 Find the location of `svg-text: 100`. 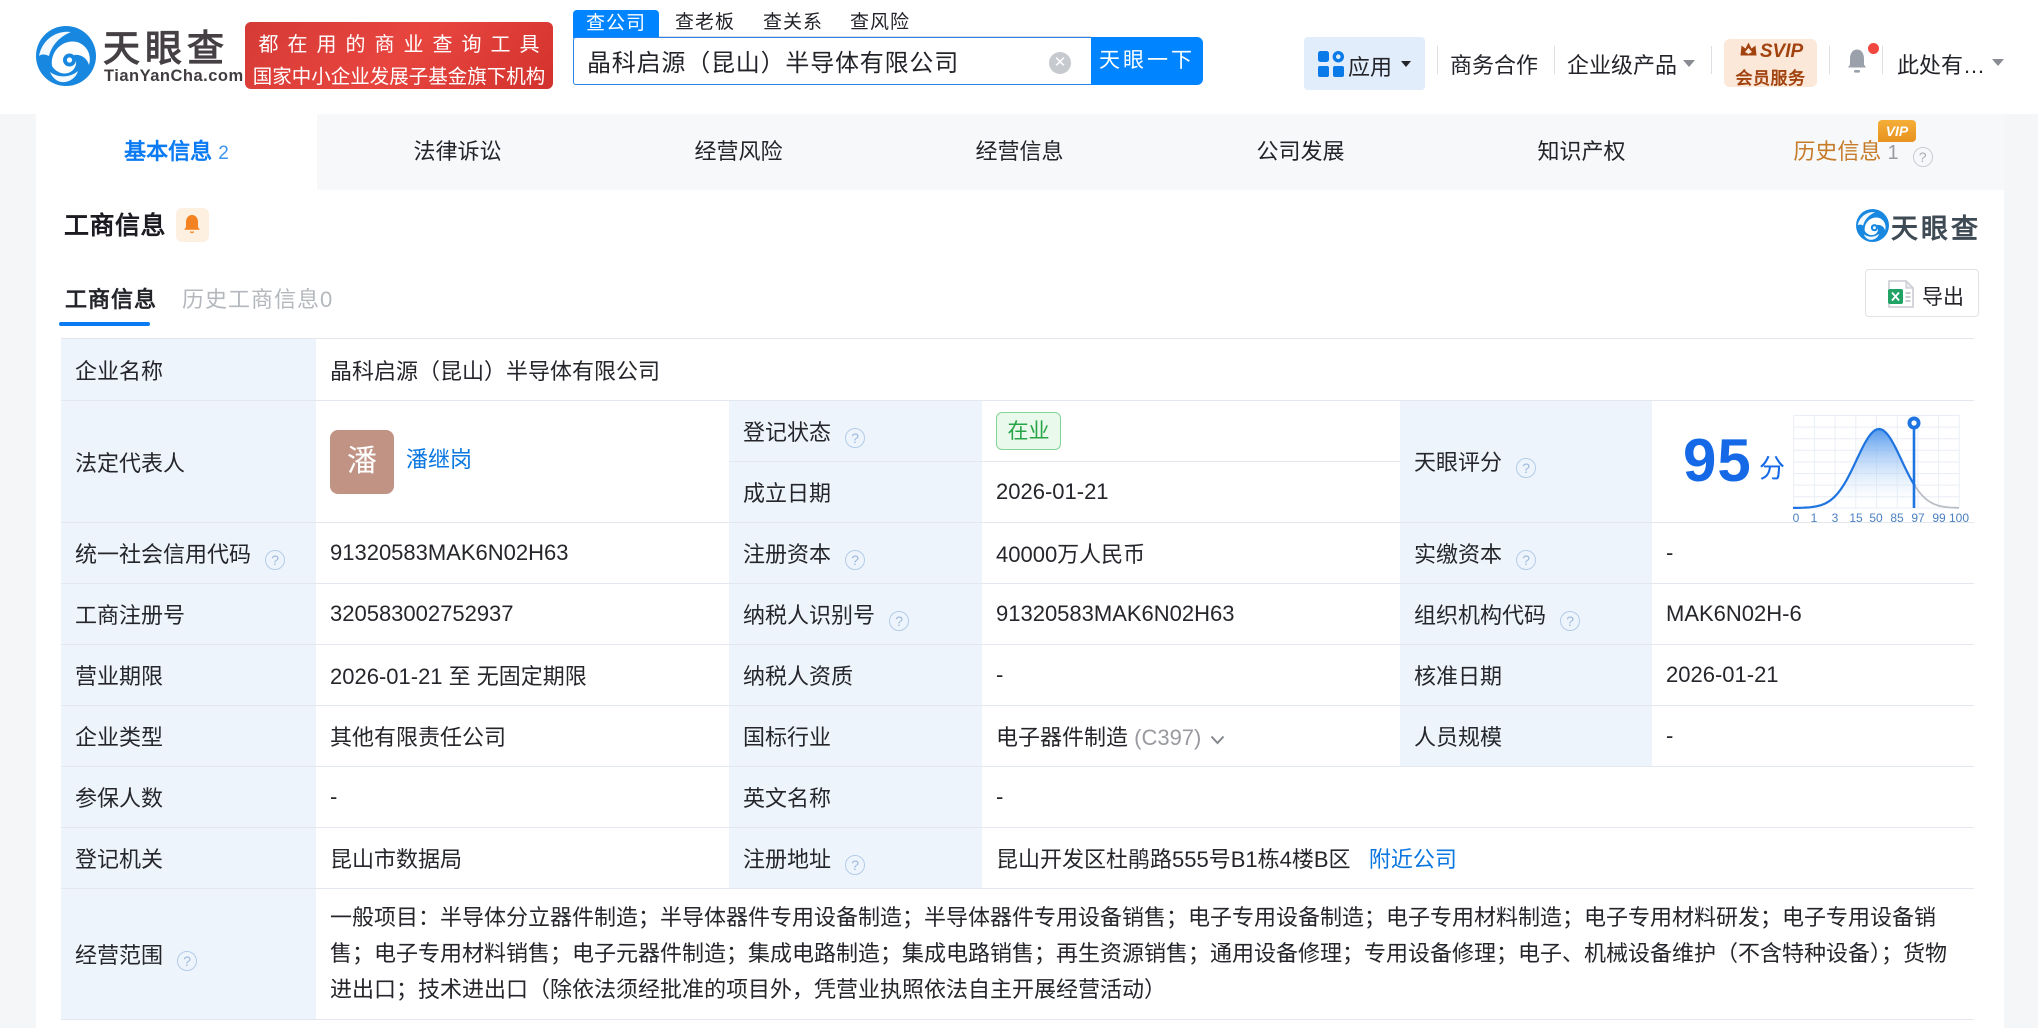

svg-text: 100 is located at coordinates (1959, 518).